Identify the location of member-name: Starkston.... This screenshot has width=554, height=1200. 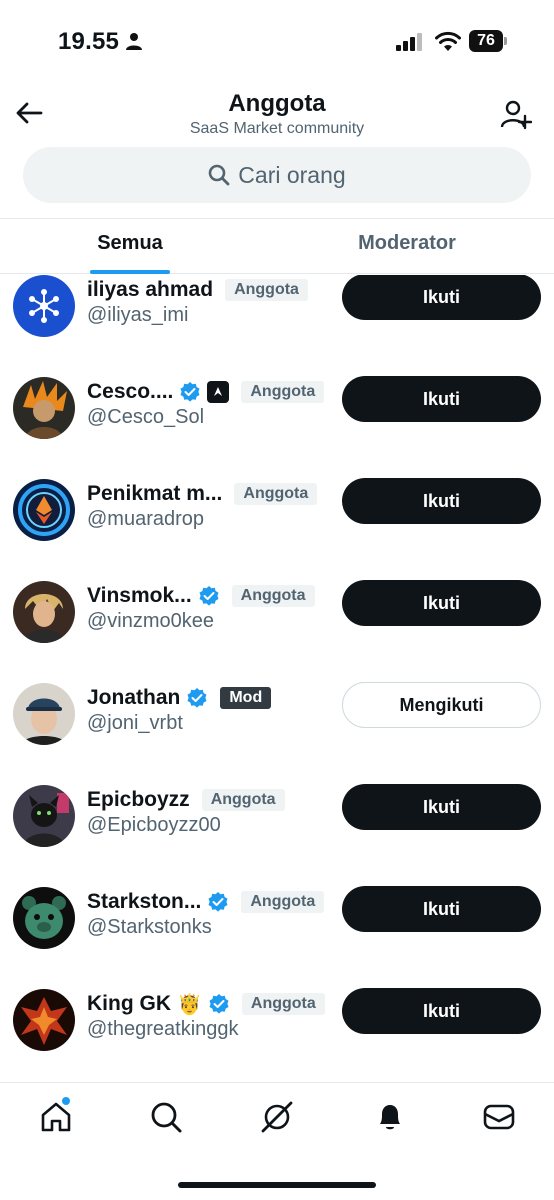
(144, 902).